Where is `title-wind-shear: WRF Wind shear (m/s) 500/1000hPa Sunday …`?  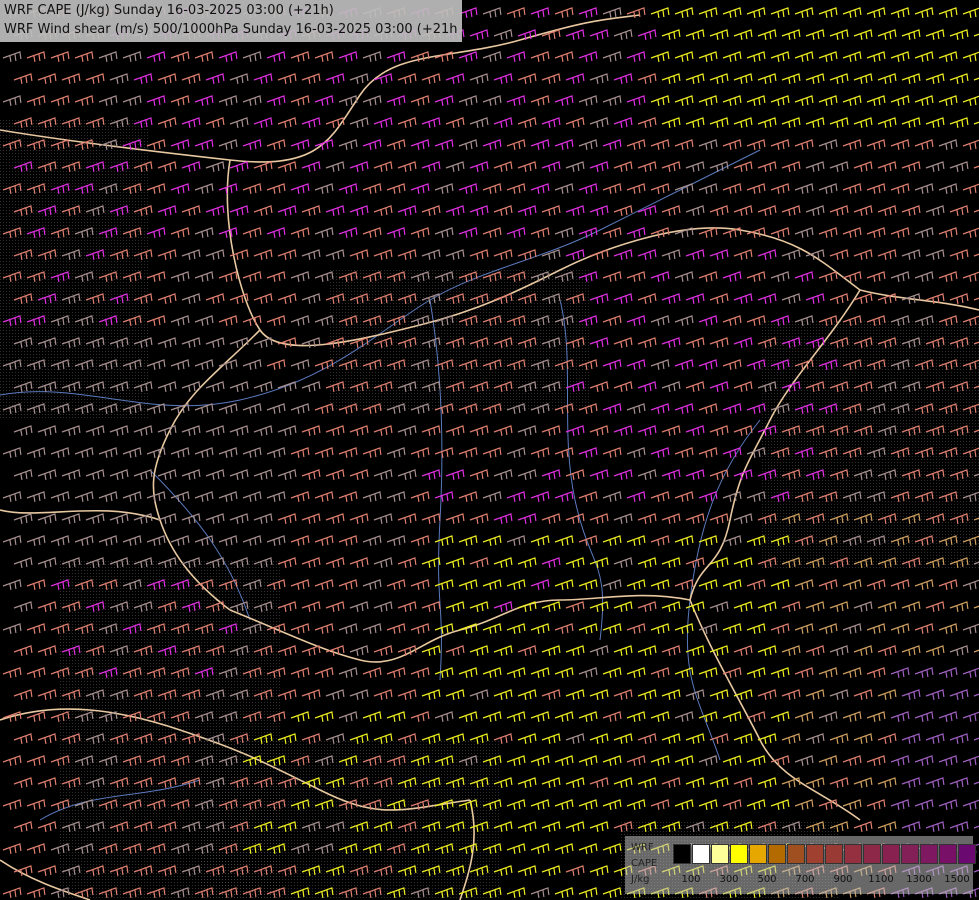 title-wind-shear: WRF Wind shear (m/s) 500/1000hPa Sunday … is located at coordinates (231, 29).